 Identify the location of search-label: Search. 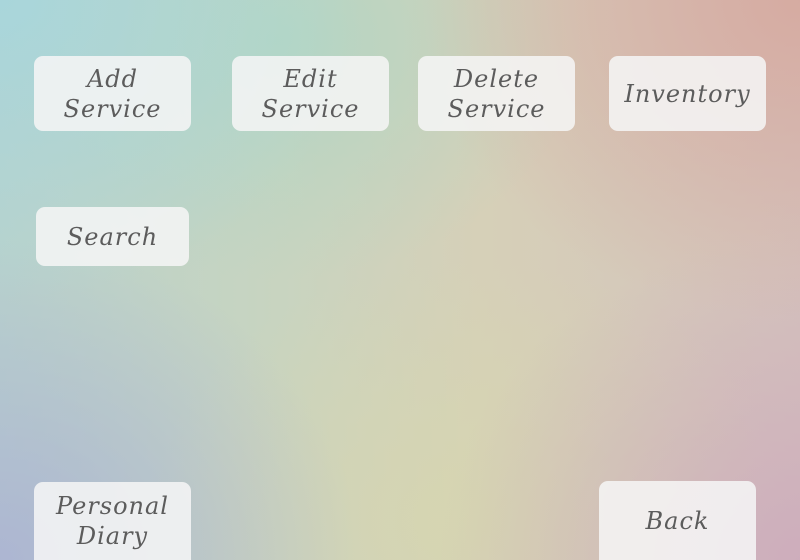
(112, 236).